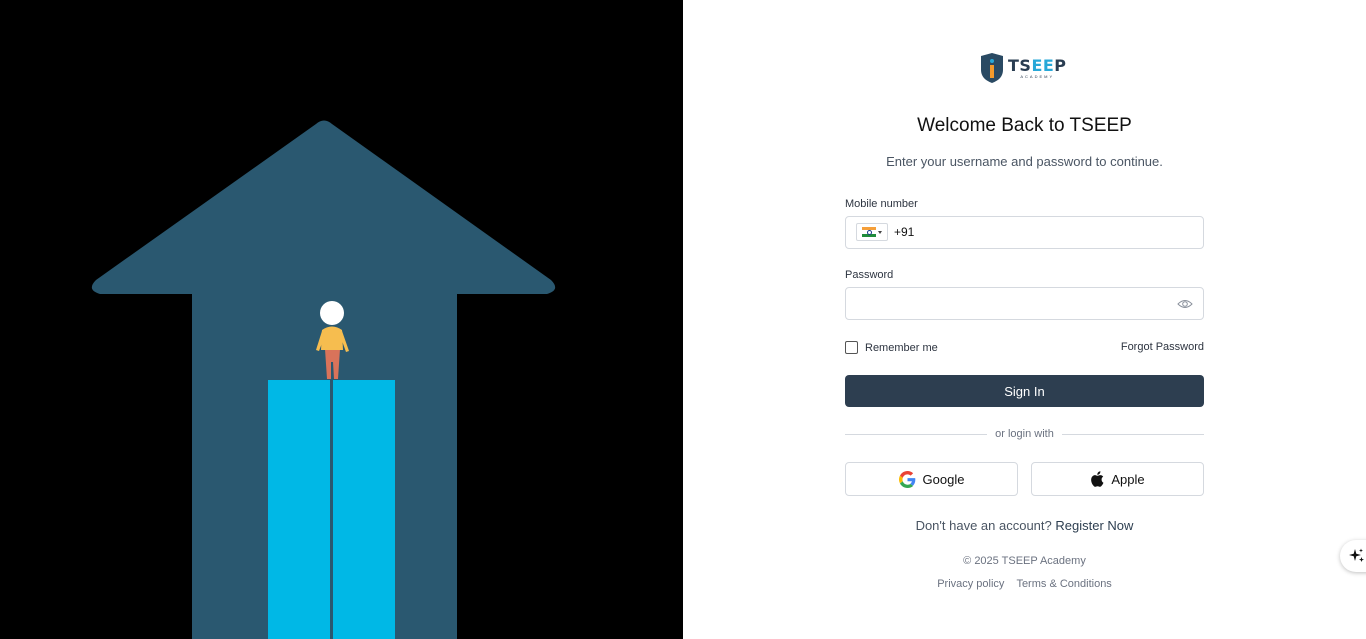 The width and height of the screenshot is (1366, 639). Describe the element at coordinates (851, 347) in the screenshot. I see `remember-me-checkbox` at that location.